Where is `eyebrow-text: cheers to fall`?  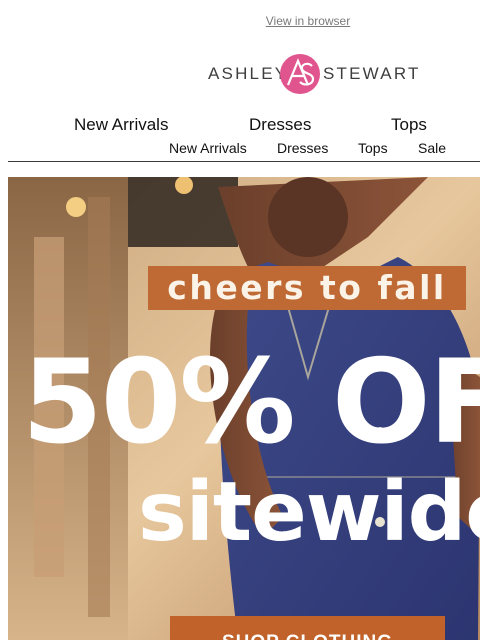
eyebrow-text: cheers to fall is located at coordinates (307, 287).